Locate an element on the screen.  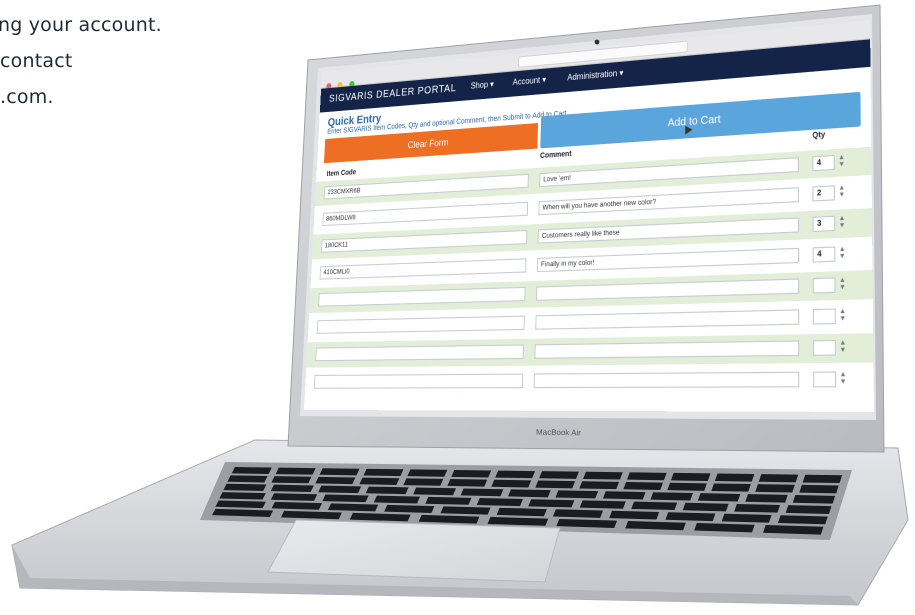
comment-input: Finally in my color! is located at coordinates (668, 260).